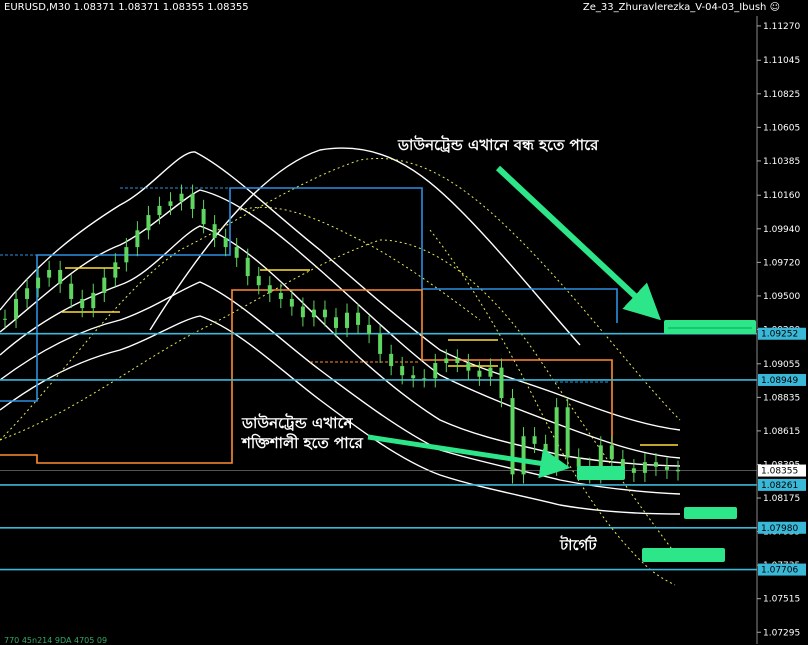 Image resolution: width=808 pixels, height=645 pixels. What do you see at coordinates (781, 432) in the screenshot?
I see `axis-tick-label: 1.08615` at bounding box center [781, 432].